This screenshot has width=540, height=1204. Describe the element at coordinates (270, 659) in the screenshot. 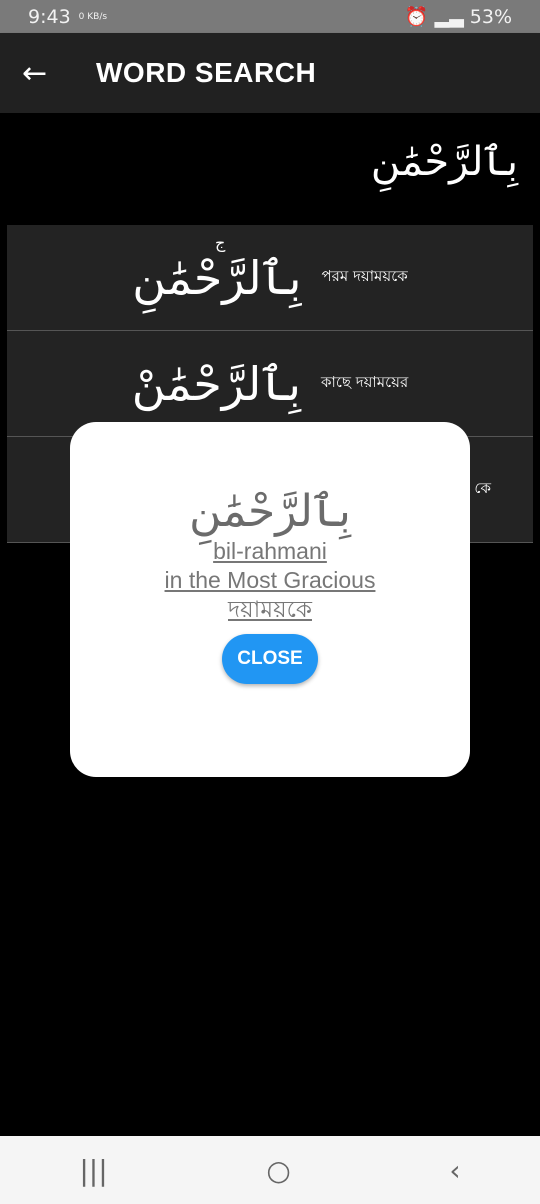

I see `close-button: CLOSE` at that location.